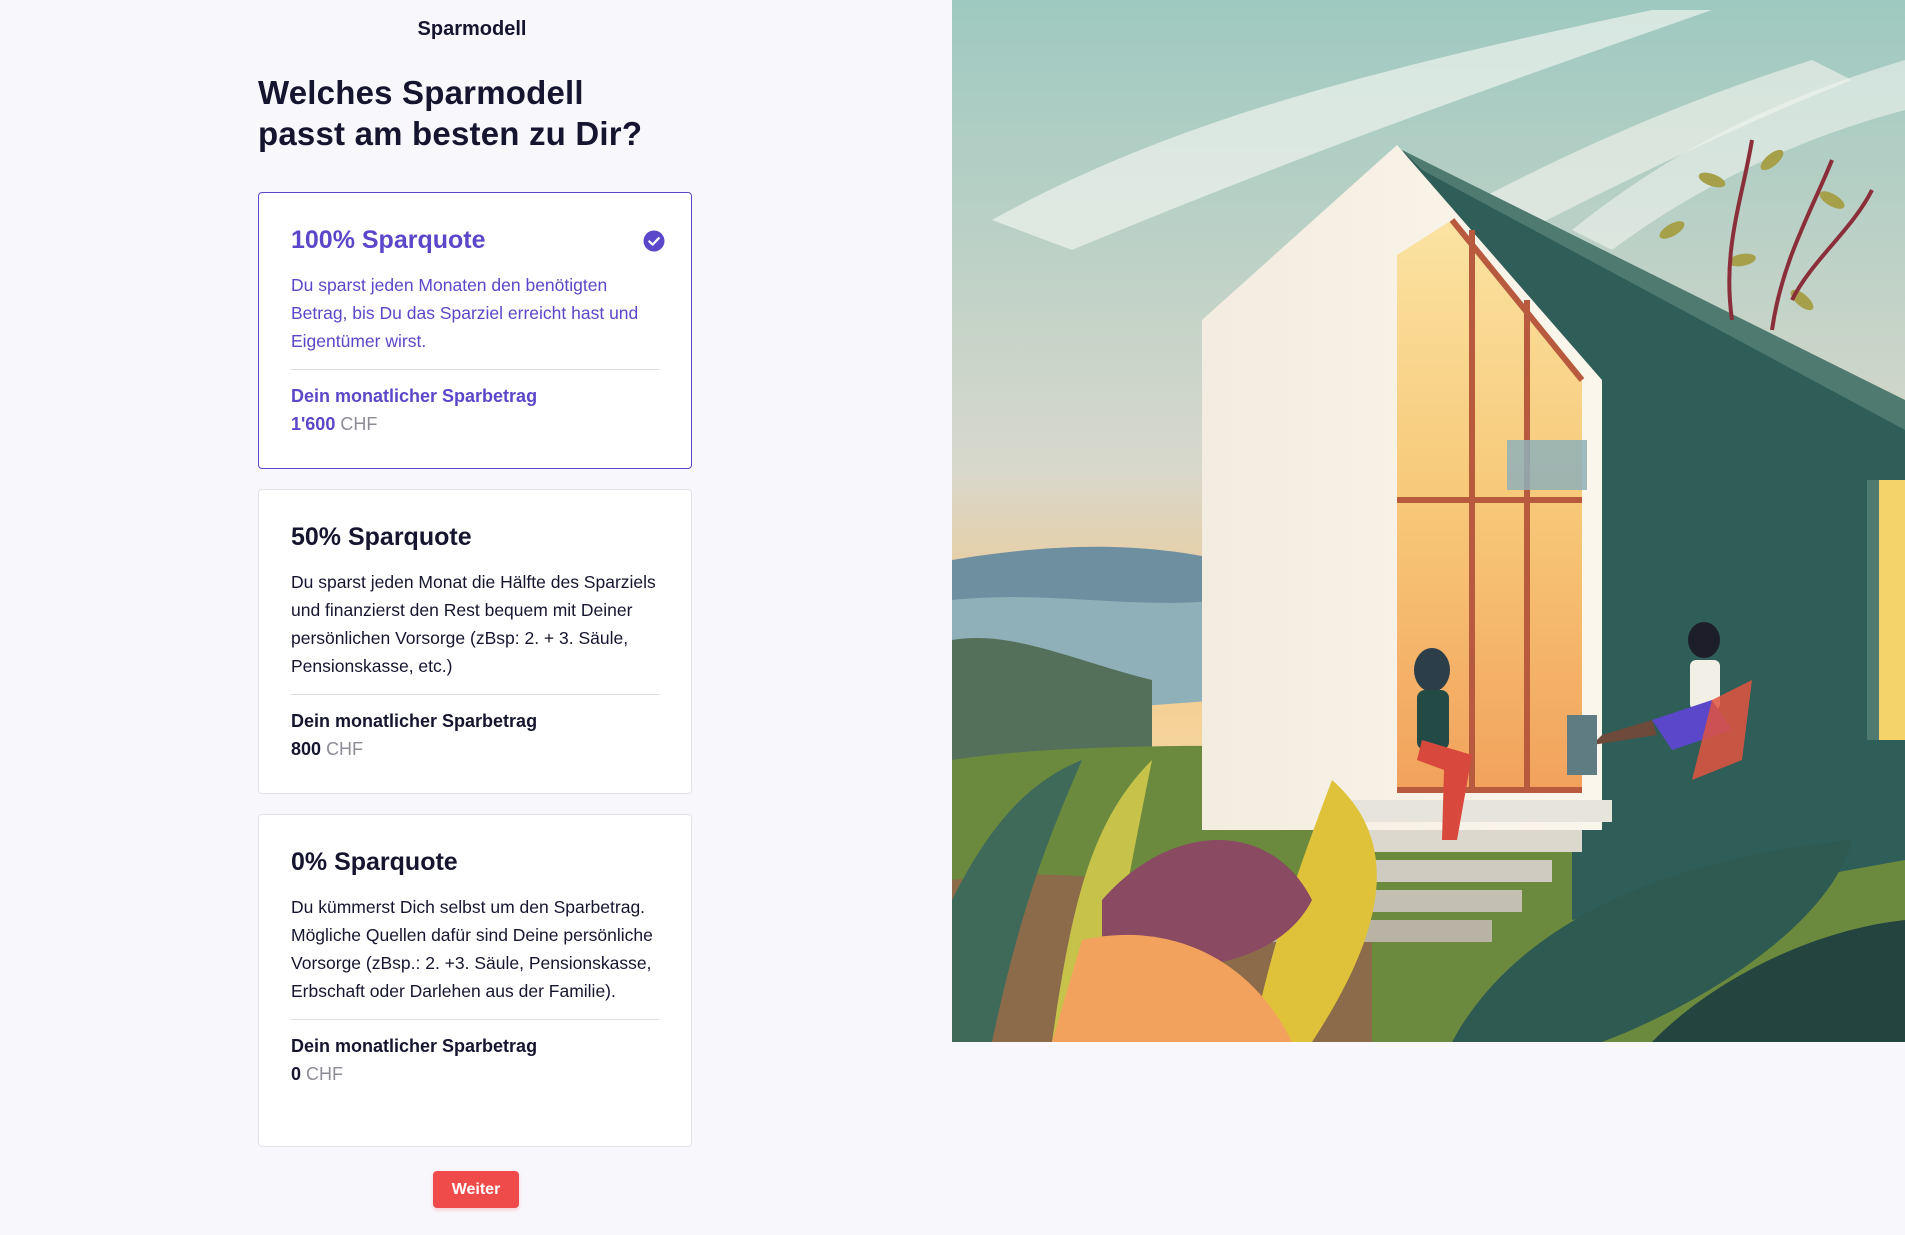  What do you see at coordinates (388, 240) in the screenshot?
I see `option-title: 100% Sparquote` at bounding box center [388, 240].